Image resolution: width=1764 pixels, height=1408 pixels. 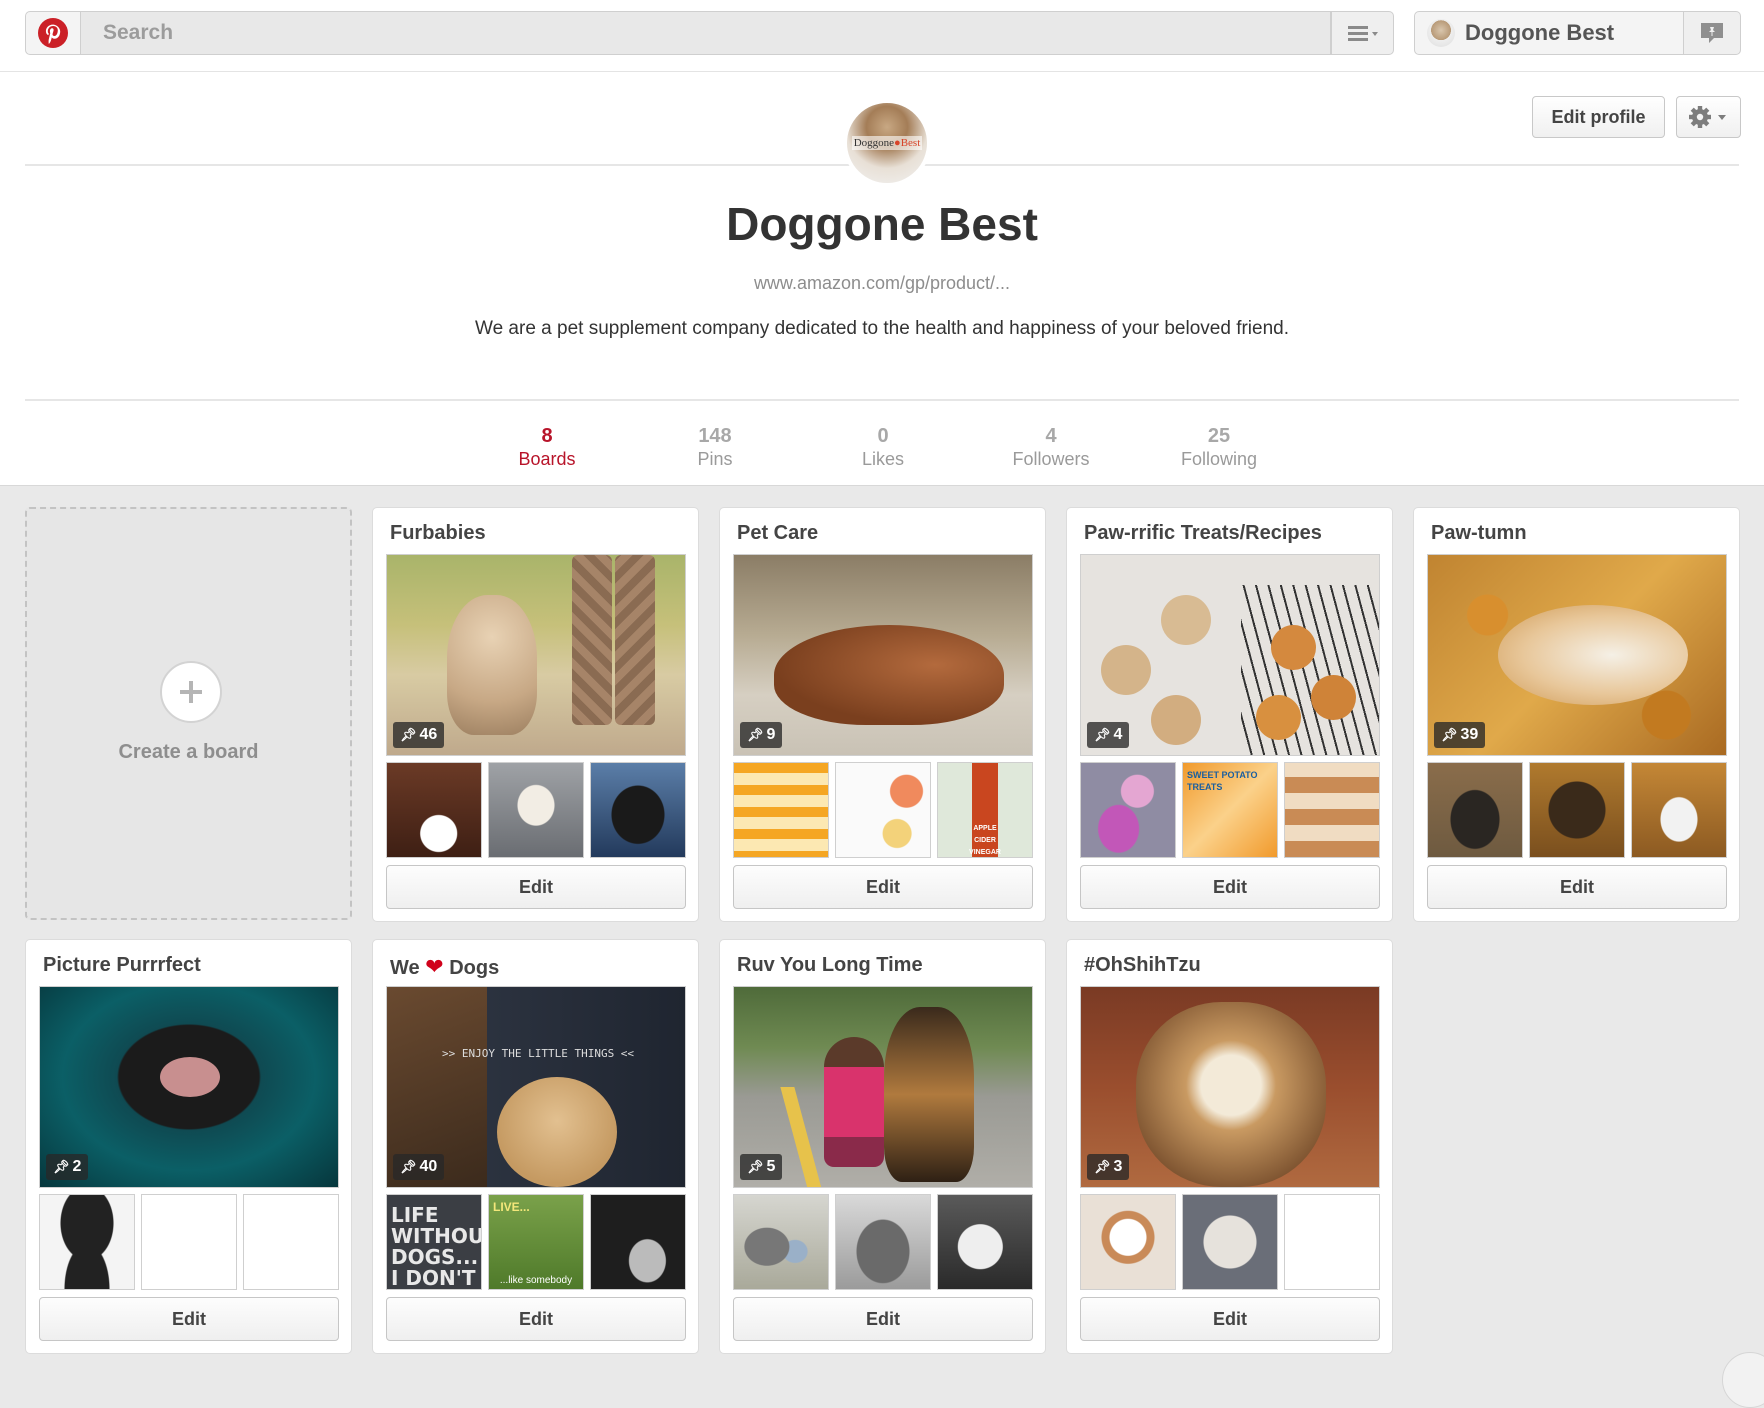 I want to click on board-title: Pet Care, so click(x=777, y=533).